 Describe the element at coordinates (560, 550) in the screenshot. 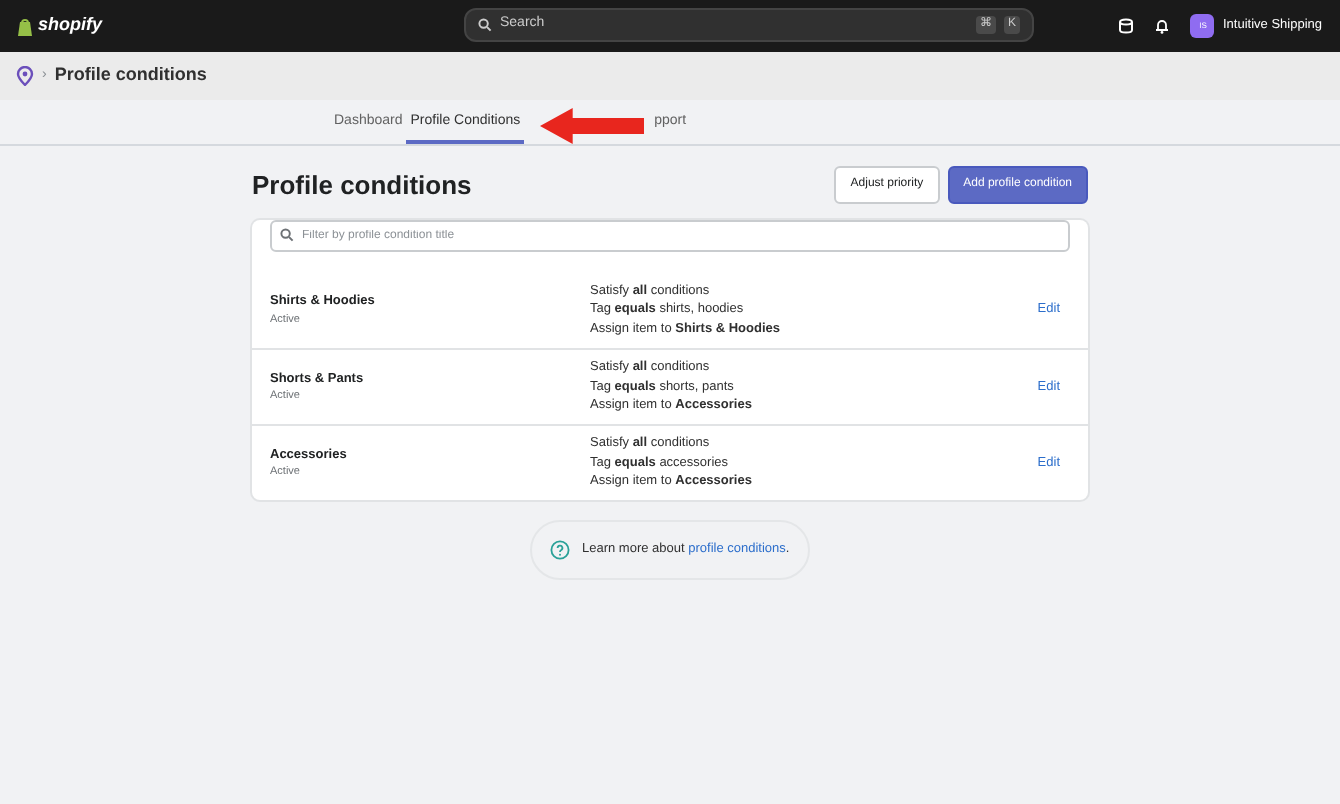

I see `help-icon` at that location.